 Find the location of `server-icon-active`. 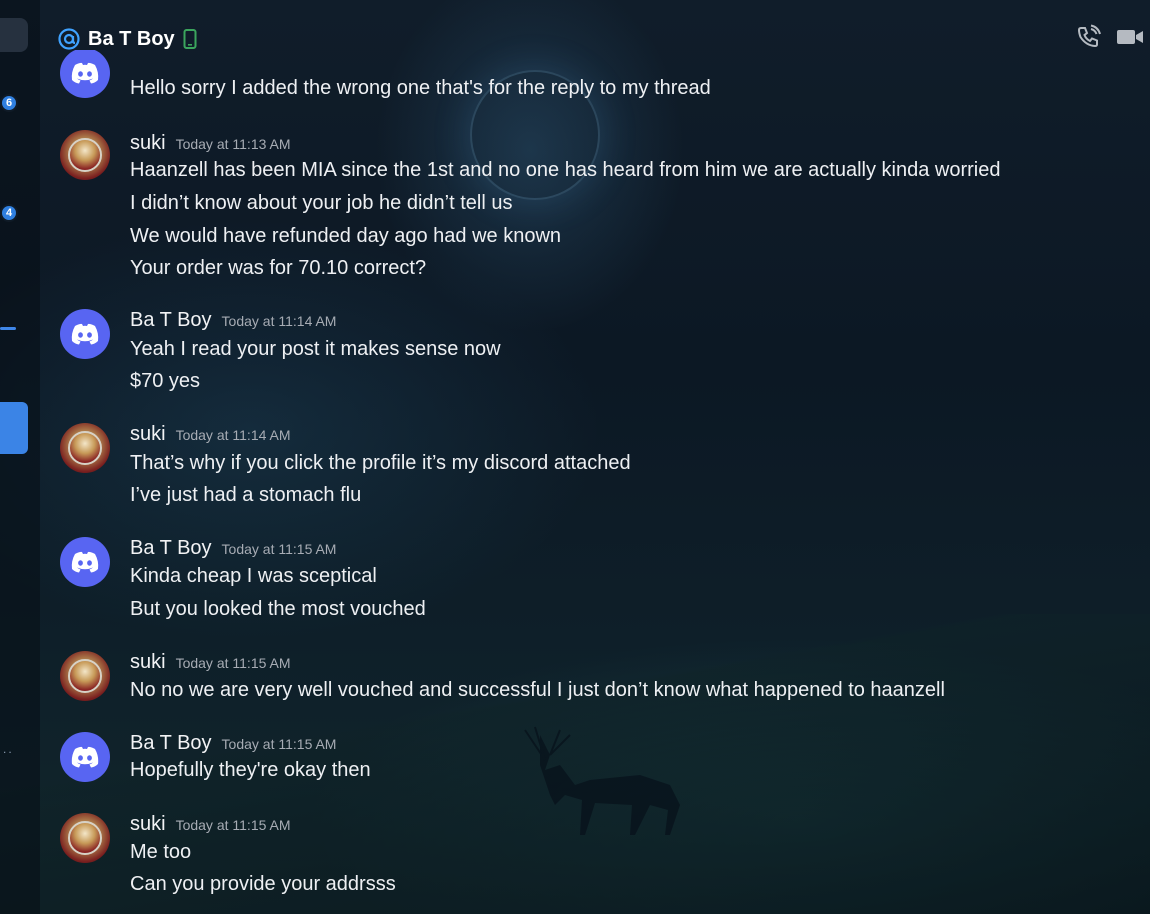

server-icon-active is located at coordinates (14, 428).